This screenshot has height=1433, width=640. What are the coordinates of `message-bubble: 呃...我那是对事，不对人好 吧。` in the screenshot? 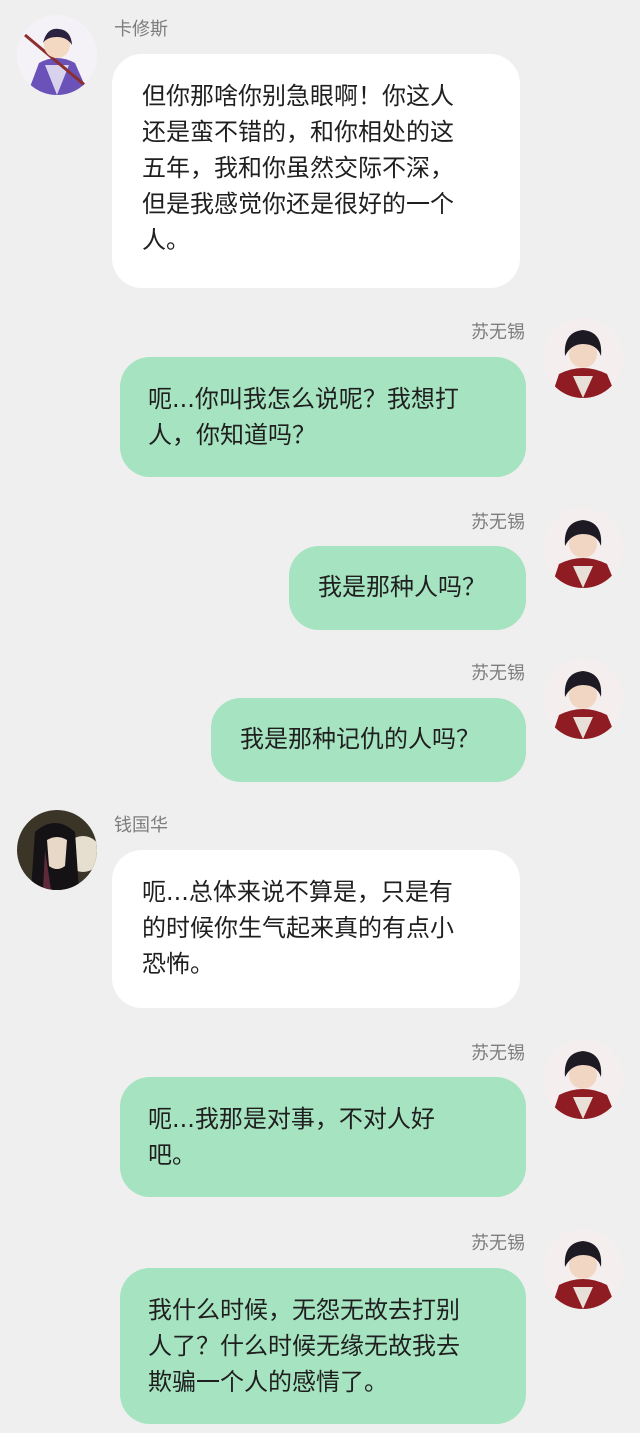 It's located at (323, 1137).